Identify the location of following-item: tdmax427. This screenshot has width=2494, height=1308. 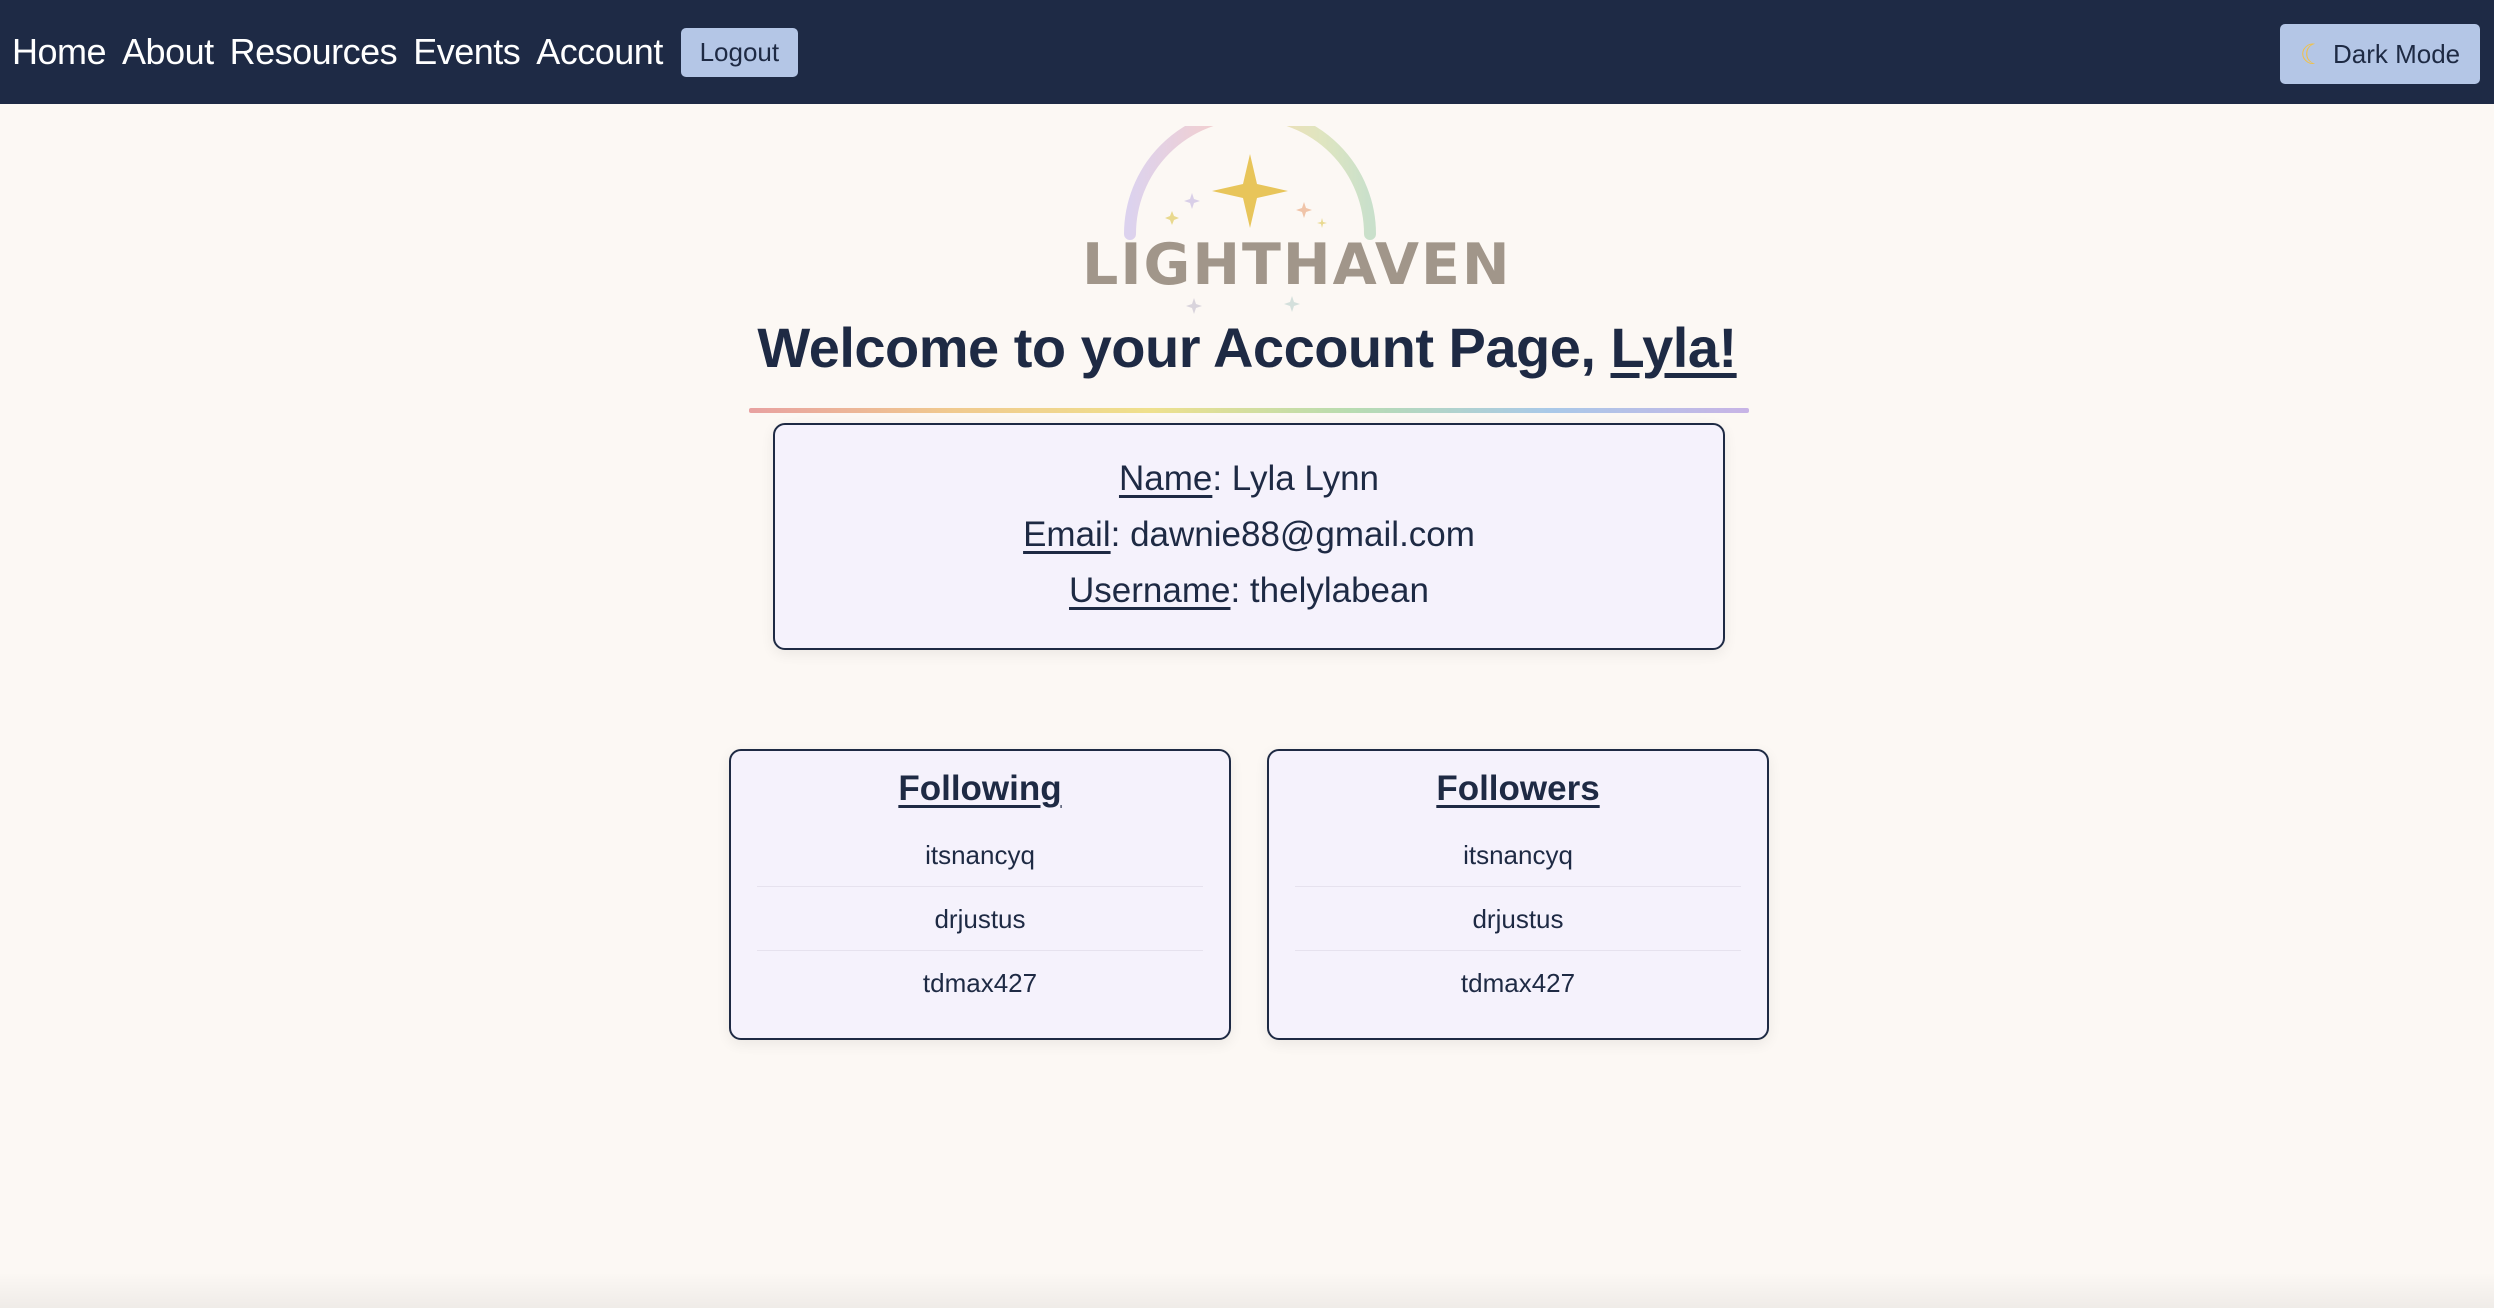
(980, 983).